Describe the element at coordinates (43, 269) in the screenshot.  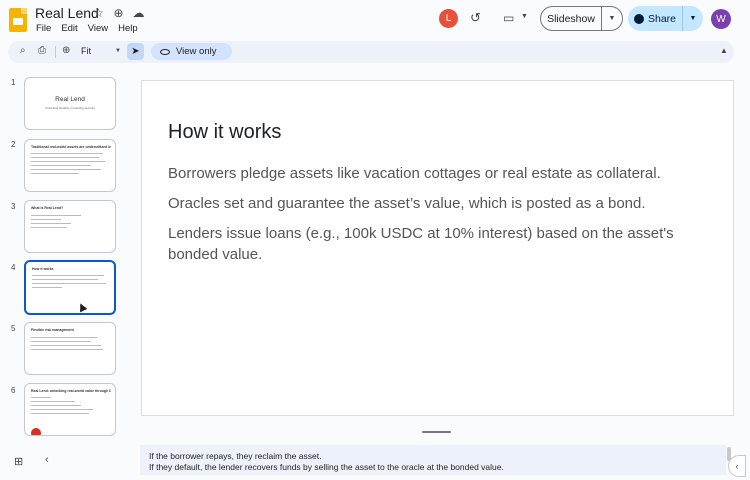
I see `thumbnail-title: How it works` at that location.